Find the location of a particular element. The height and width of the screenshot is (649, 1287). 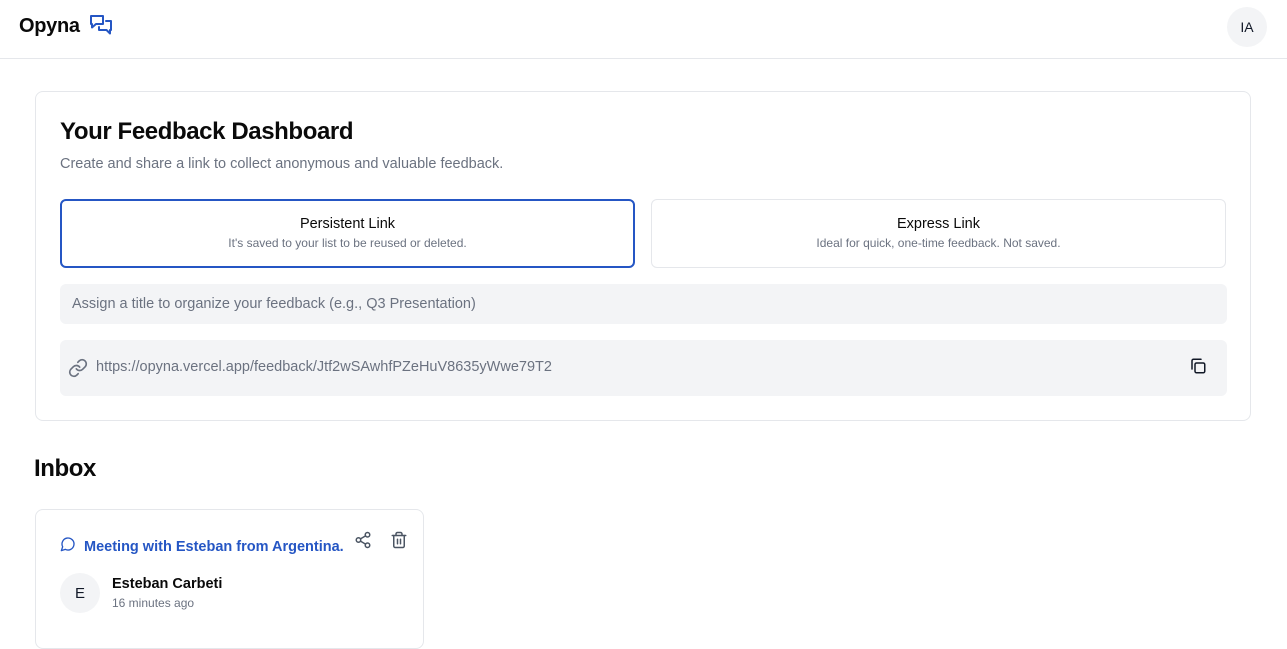

trash-icon is located at coordinates (399, 542).